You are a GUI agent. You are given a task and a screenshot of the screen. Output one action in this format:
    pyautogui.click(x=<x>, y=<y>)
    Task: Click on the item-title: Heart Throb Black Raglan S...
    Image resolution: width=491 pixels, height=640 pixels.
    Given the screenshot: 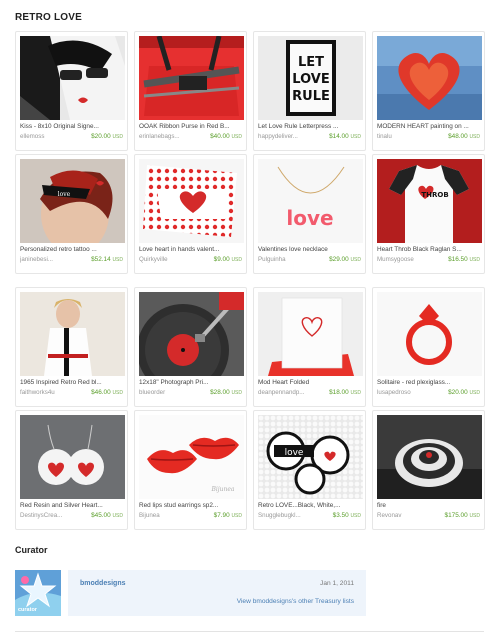 What is the action you would take?
    pyautogui.click(x=429, y=249)
    